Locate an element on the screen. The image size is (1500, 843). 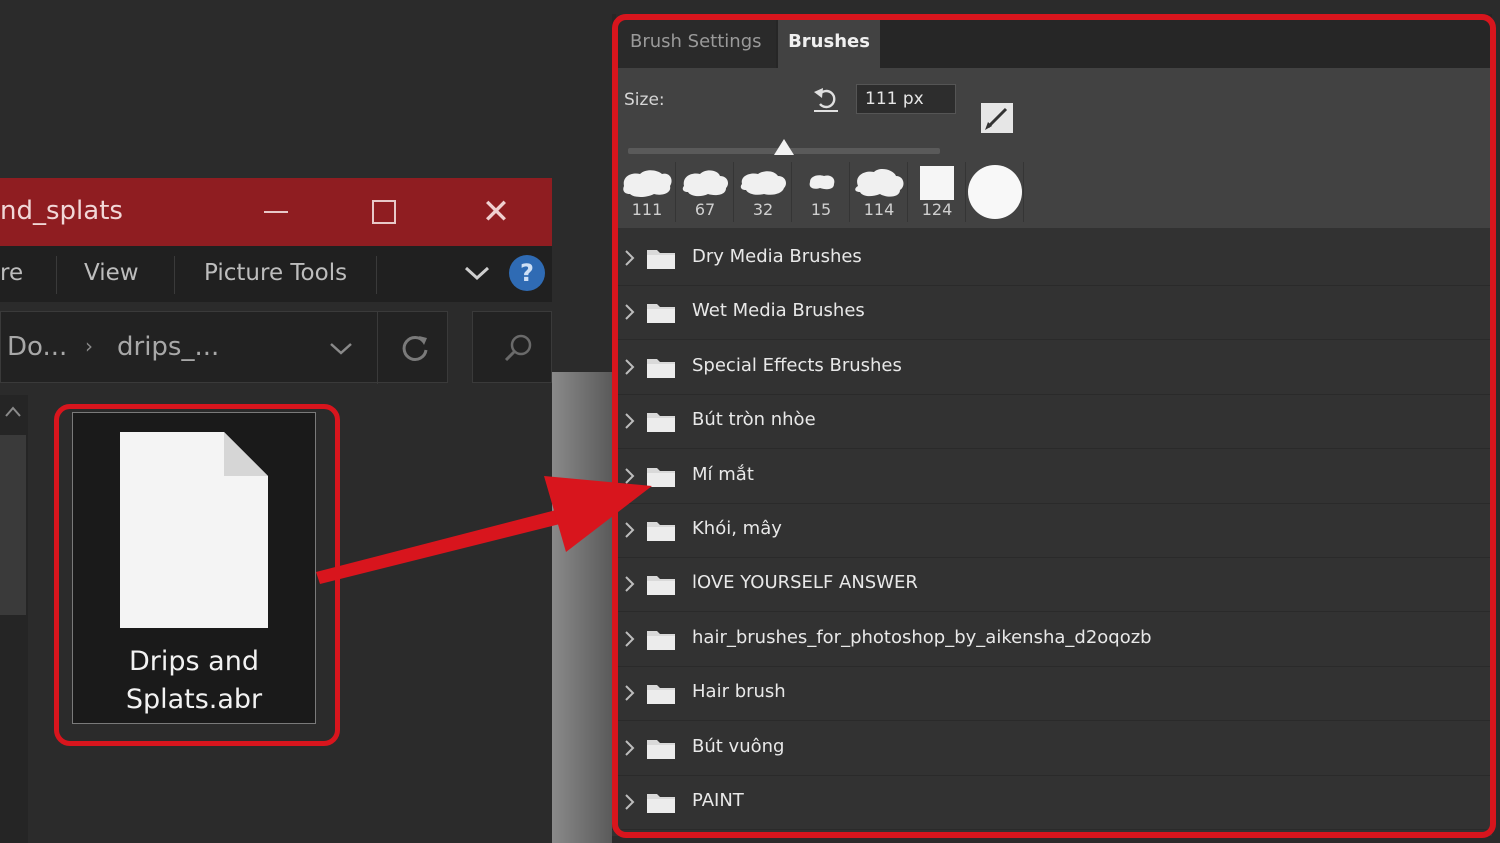
brush-preset: 67 is located at coordinates (705, 192).